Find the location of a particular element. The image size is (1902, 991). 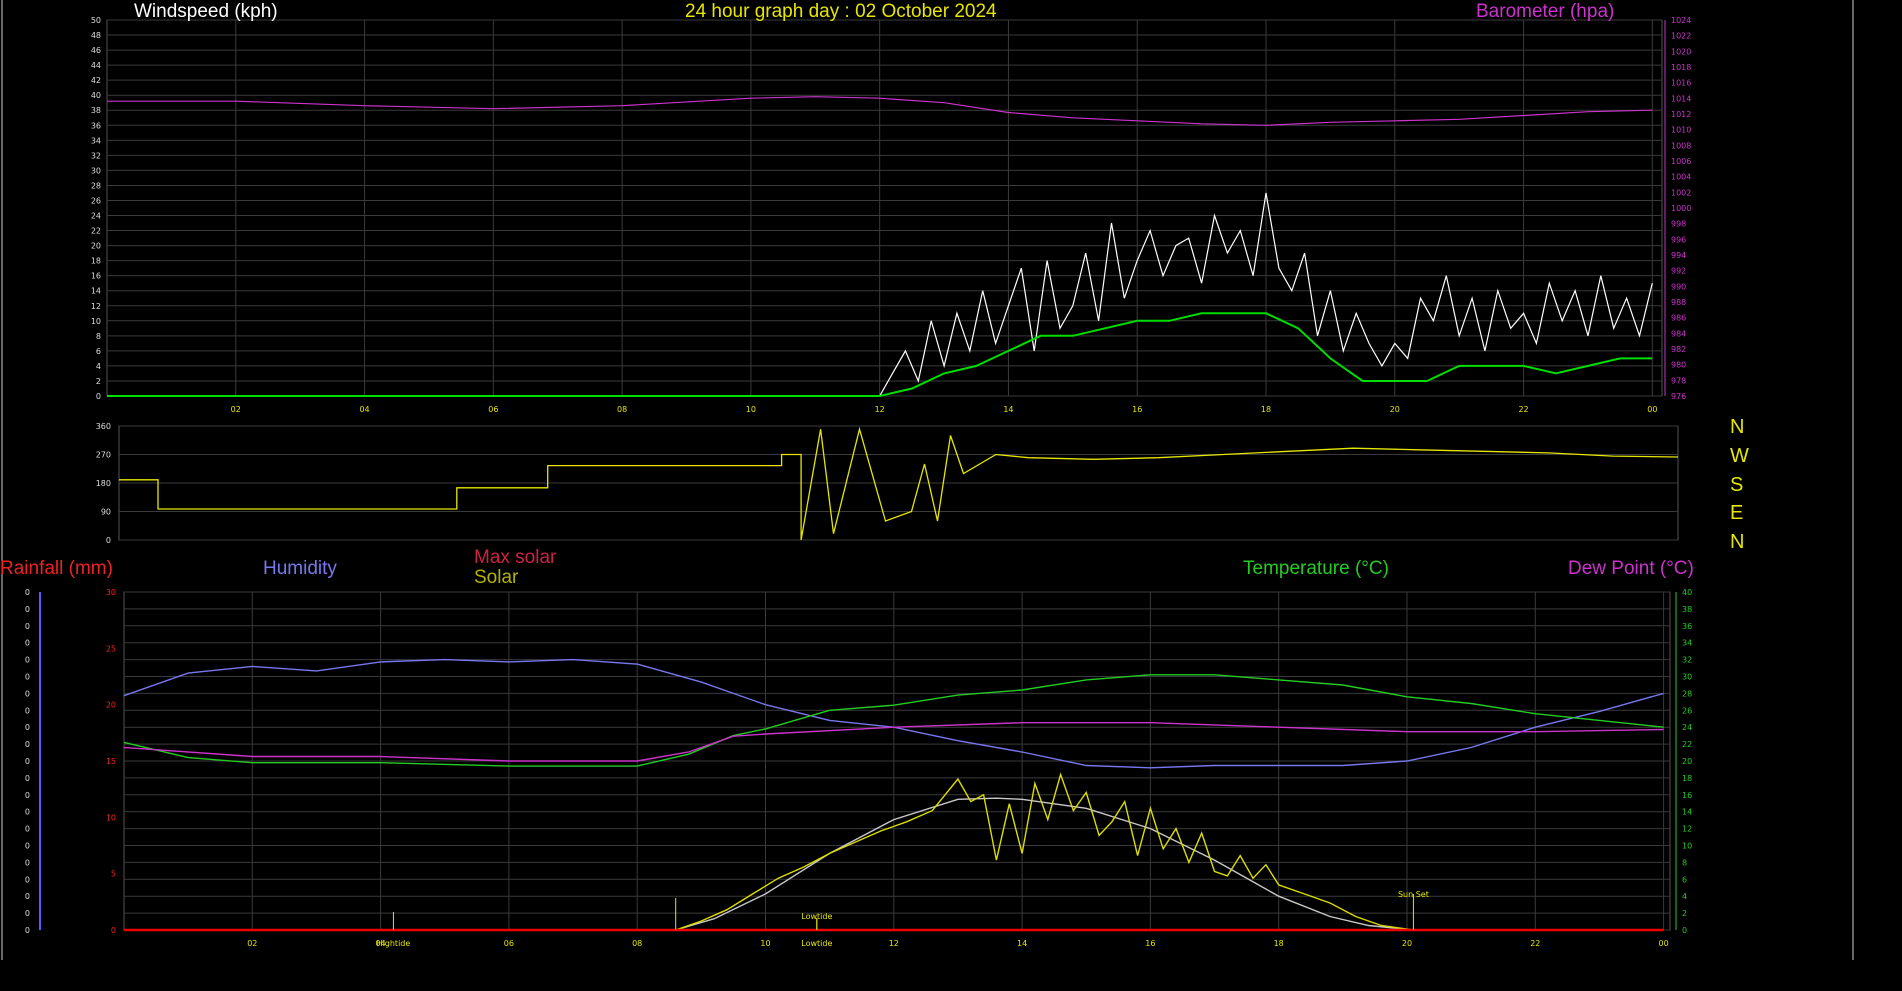

y2-tick-label: 1018 is located at coordinates (1681, 67).